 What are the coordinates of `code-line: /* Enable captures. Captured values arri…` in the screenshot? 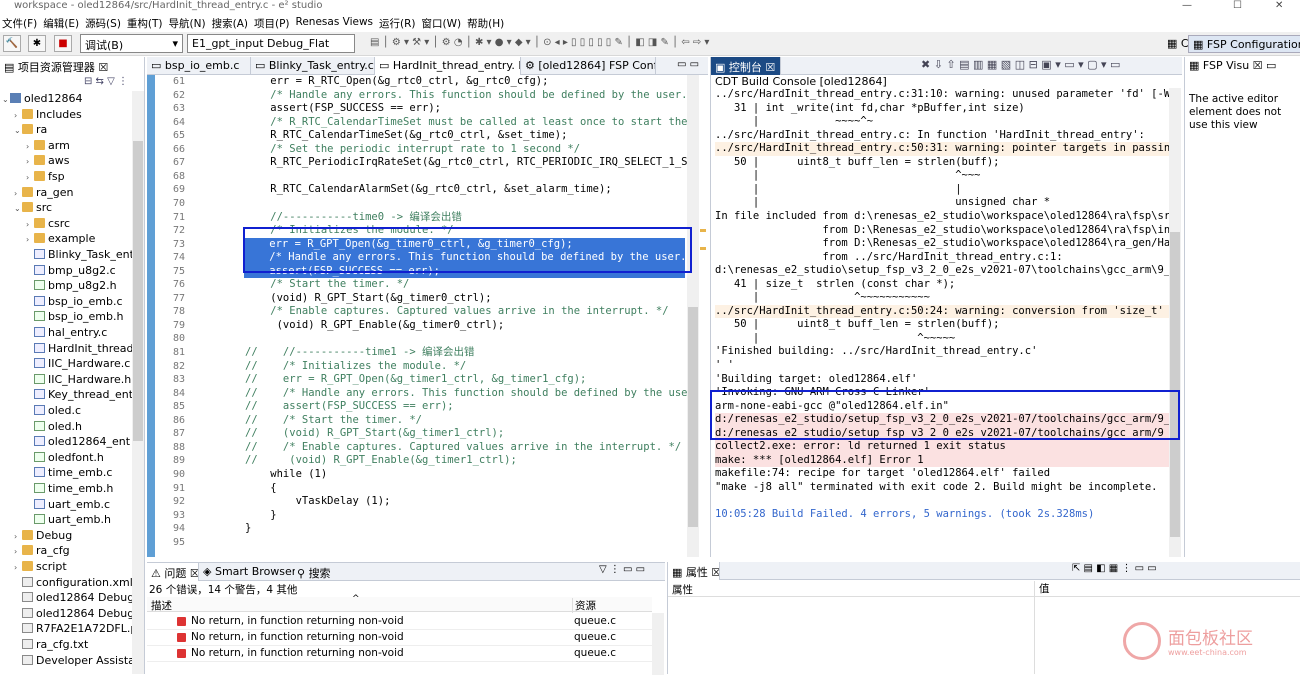 It's located at (456, 312).